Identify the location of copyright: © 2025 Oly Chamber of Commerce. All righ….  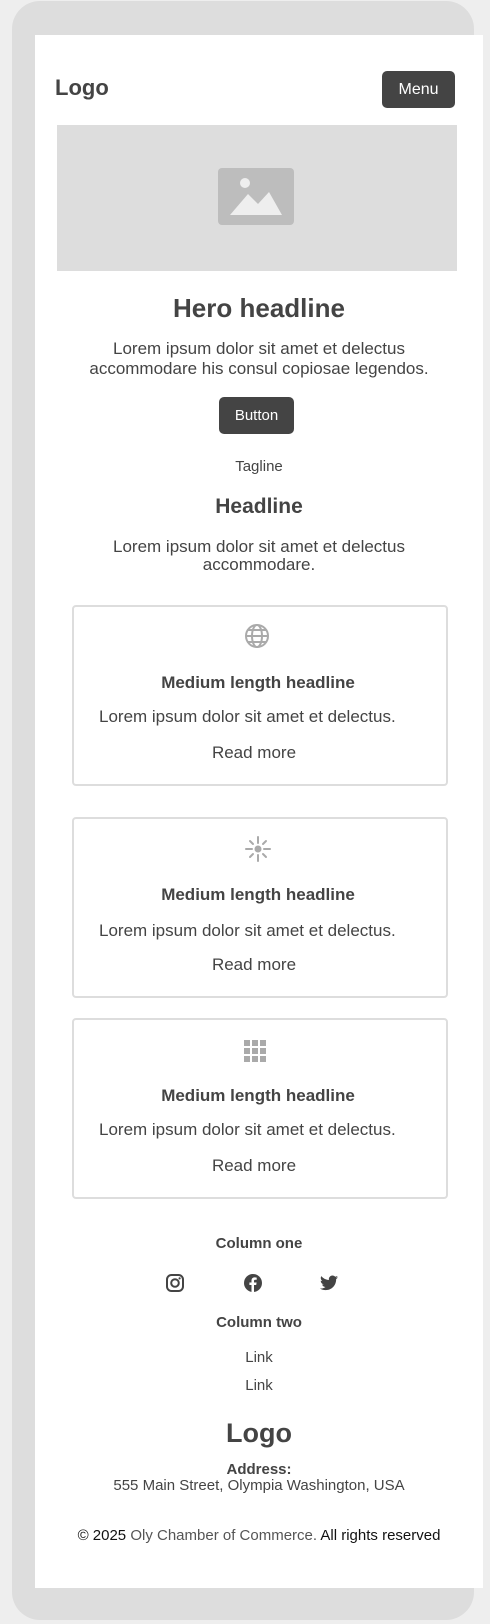
(259, 1535).